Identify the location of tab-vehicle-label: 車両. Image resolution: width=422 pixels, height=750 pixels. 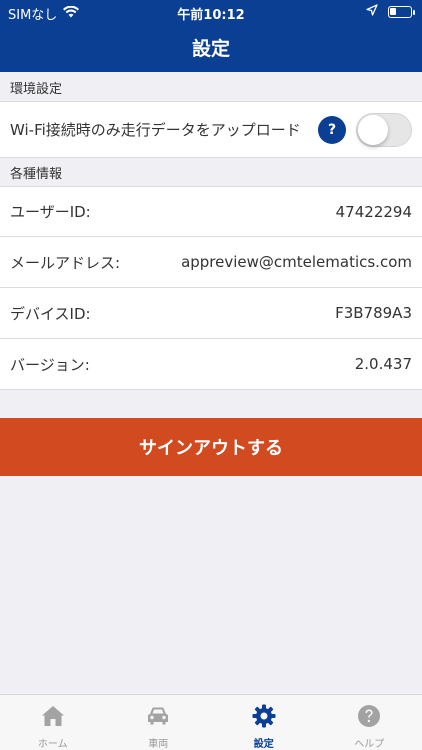
(158, 744).